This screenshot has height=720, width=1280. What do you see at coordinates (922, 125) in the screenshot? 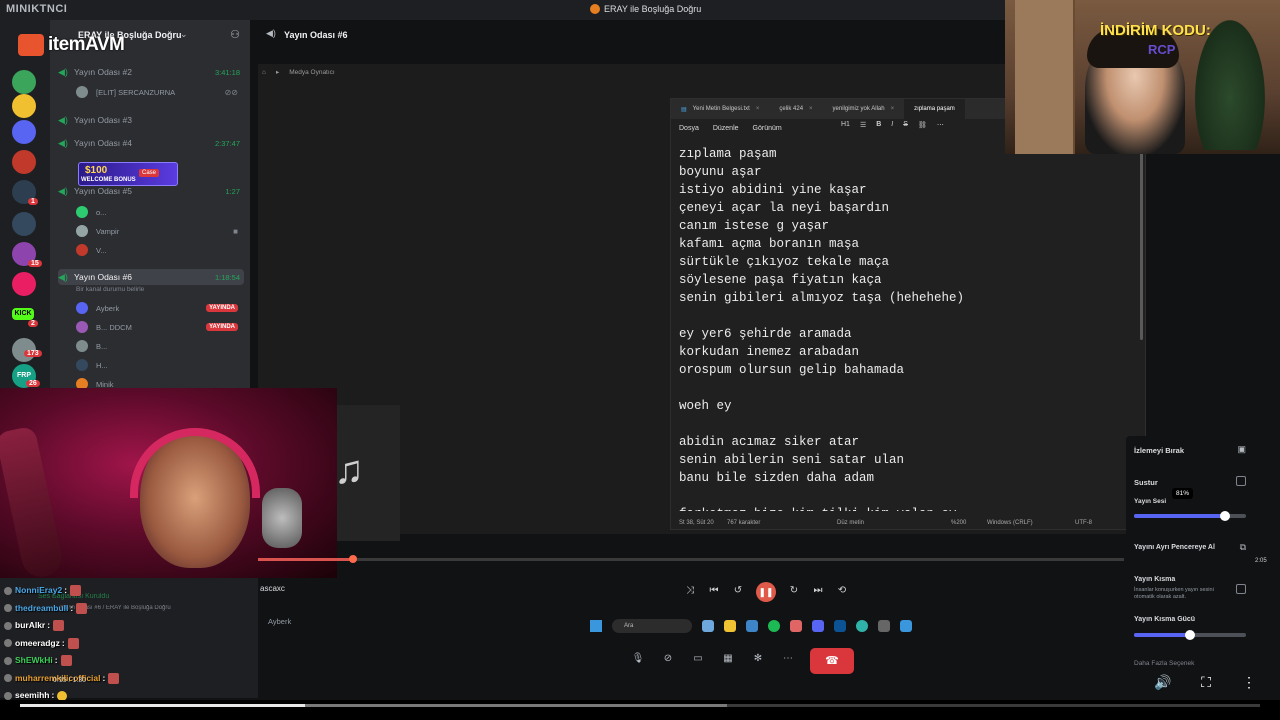
I see `link-icon: ⛓` at bounding box center [922, 125].